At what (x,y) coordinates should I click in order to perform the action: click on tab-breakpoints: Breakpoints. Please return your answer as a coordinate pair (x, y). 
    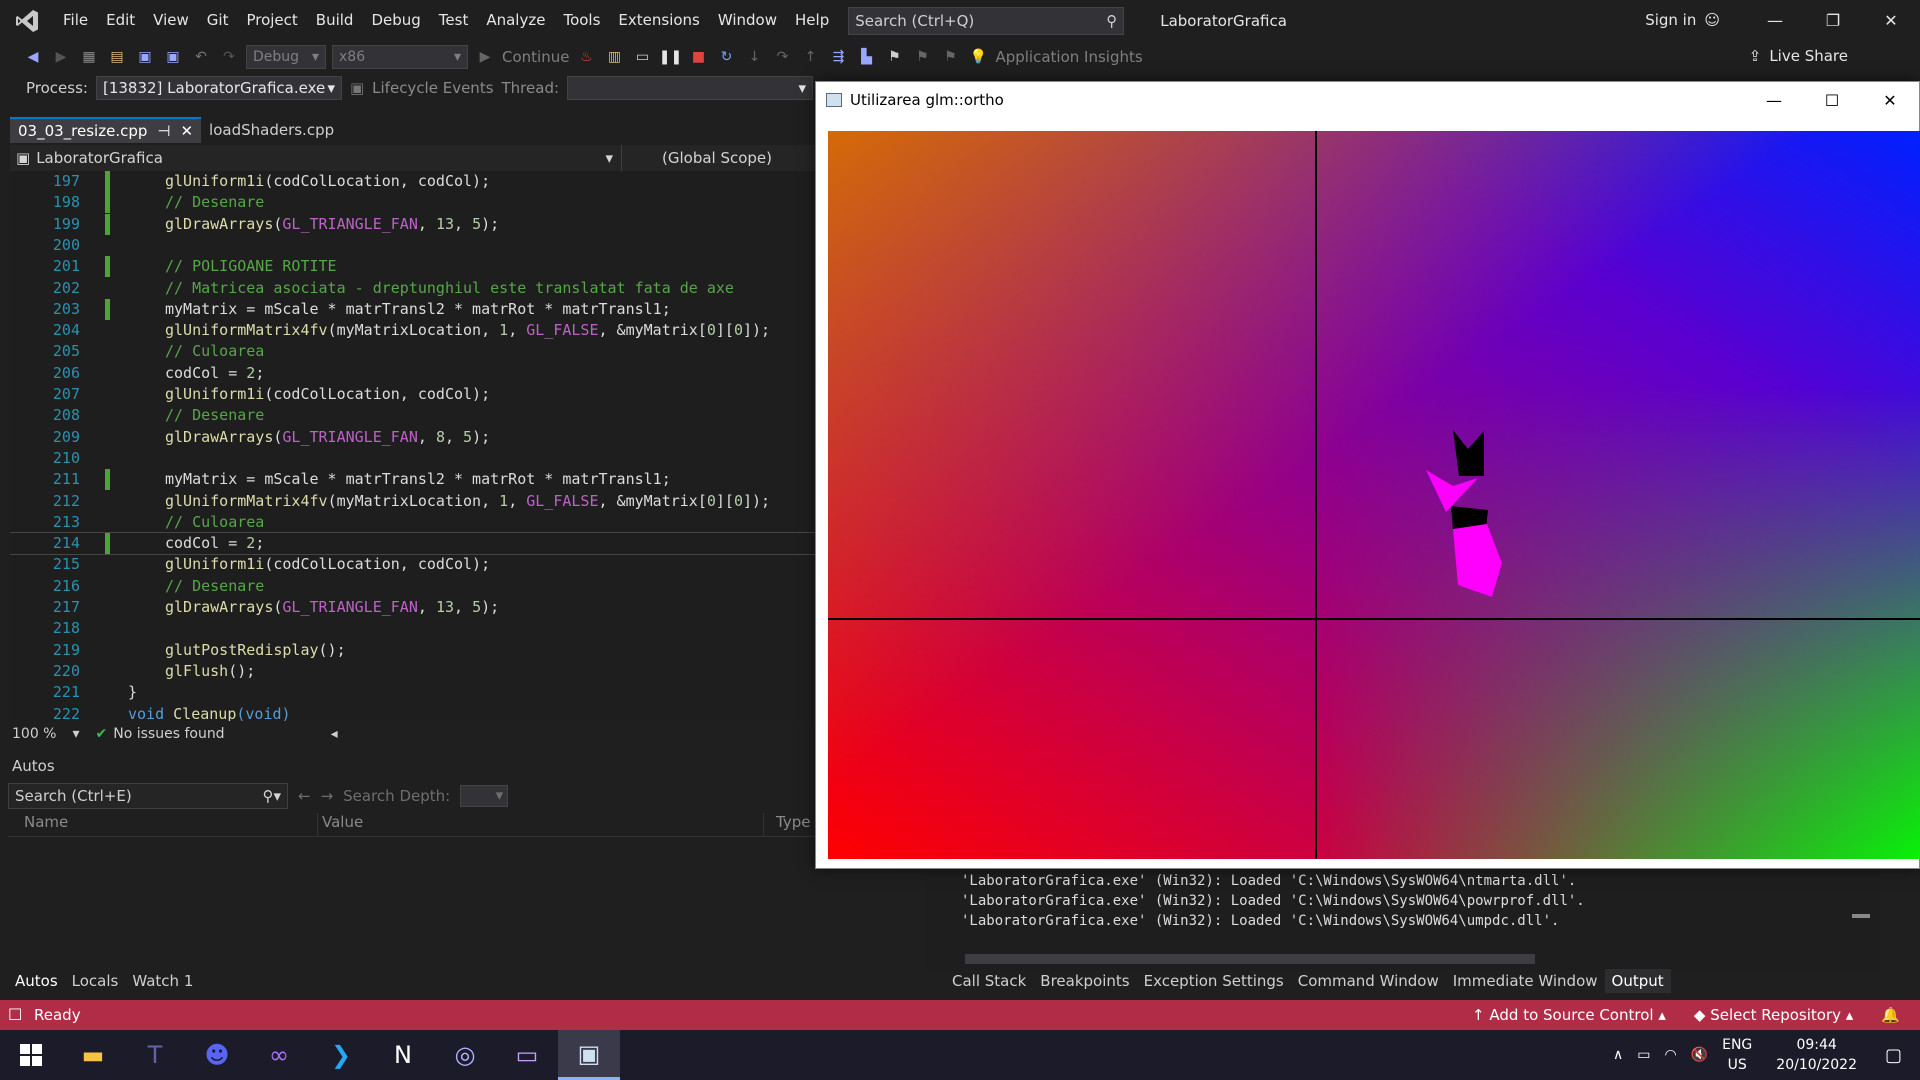
    Looking at the image, I should click on (1084, 981).